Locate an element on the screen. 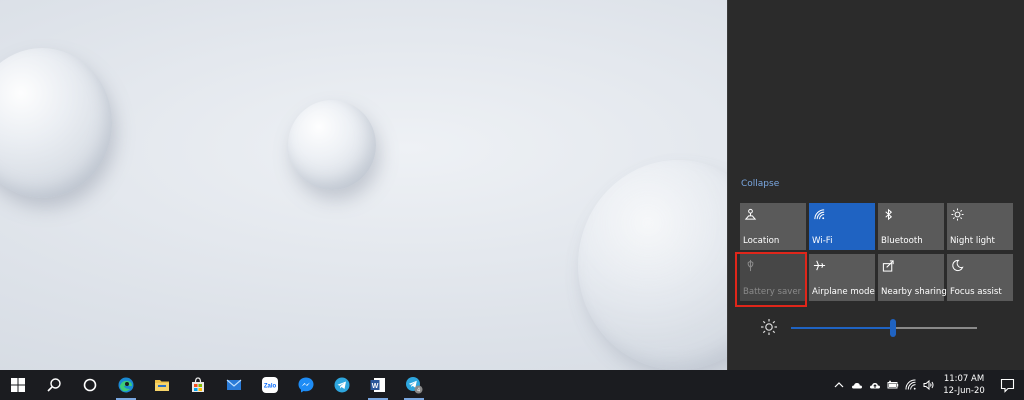  store-icon is located at coordinates (198, 384).